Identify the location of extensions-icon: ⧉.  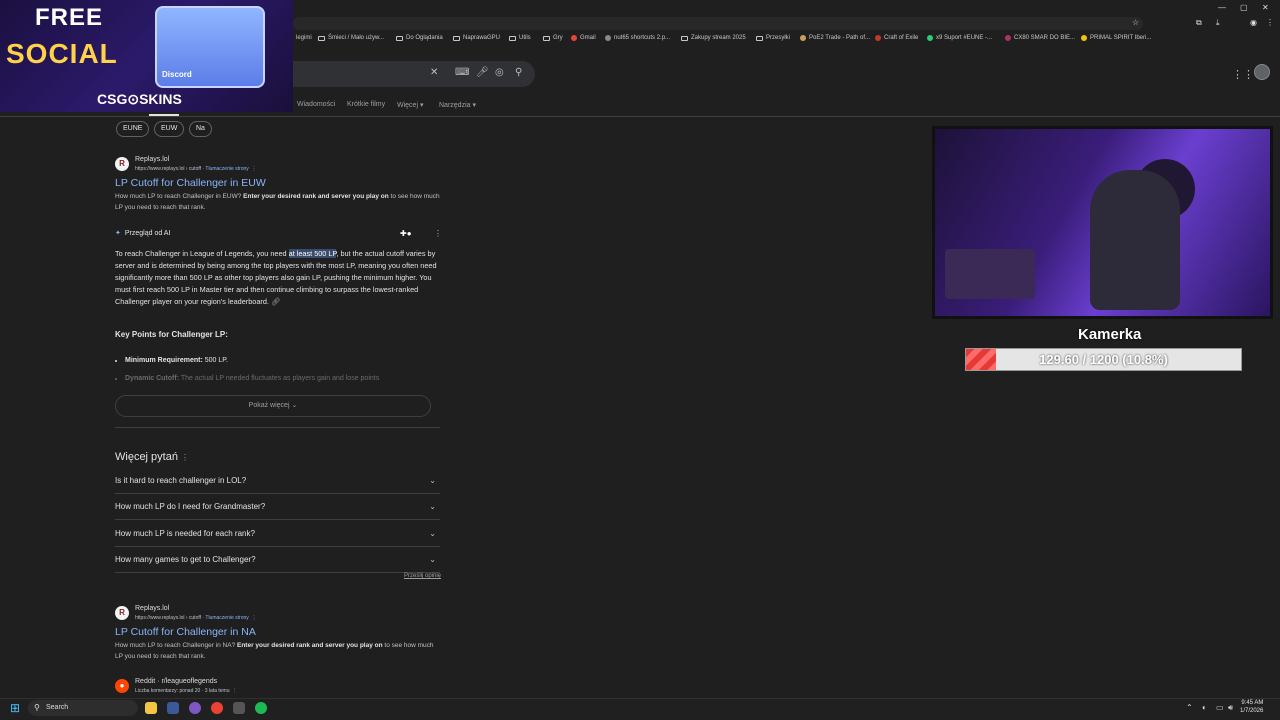
(1199, 23).